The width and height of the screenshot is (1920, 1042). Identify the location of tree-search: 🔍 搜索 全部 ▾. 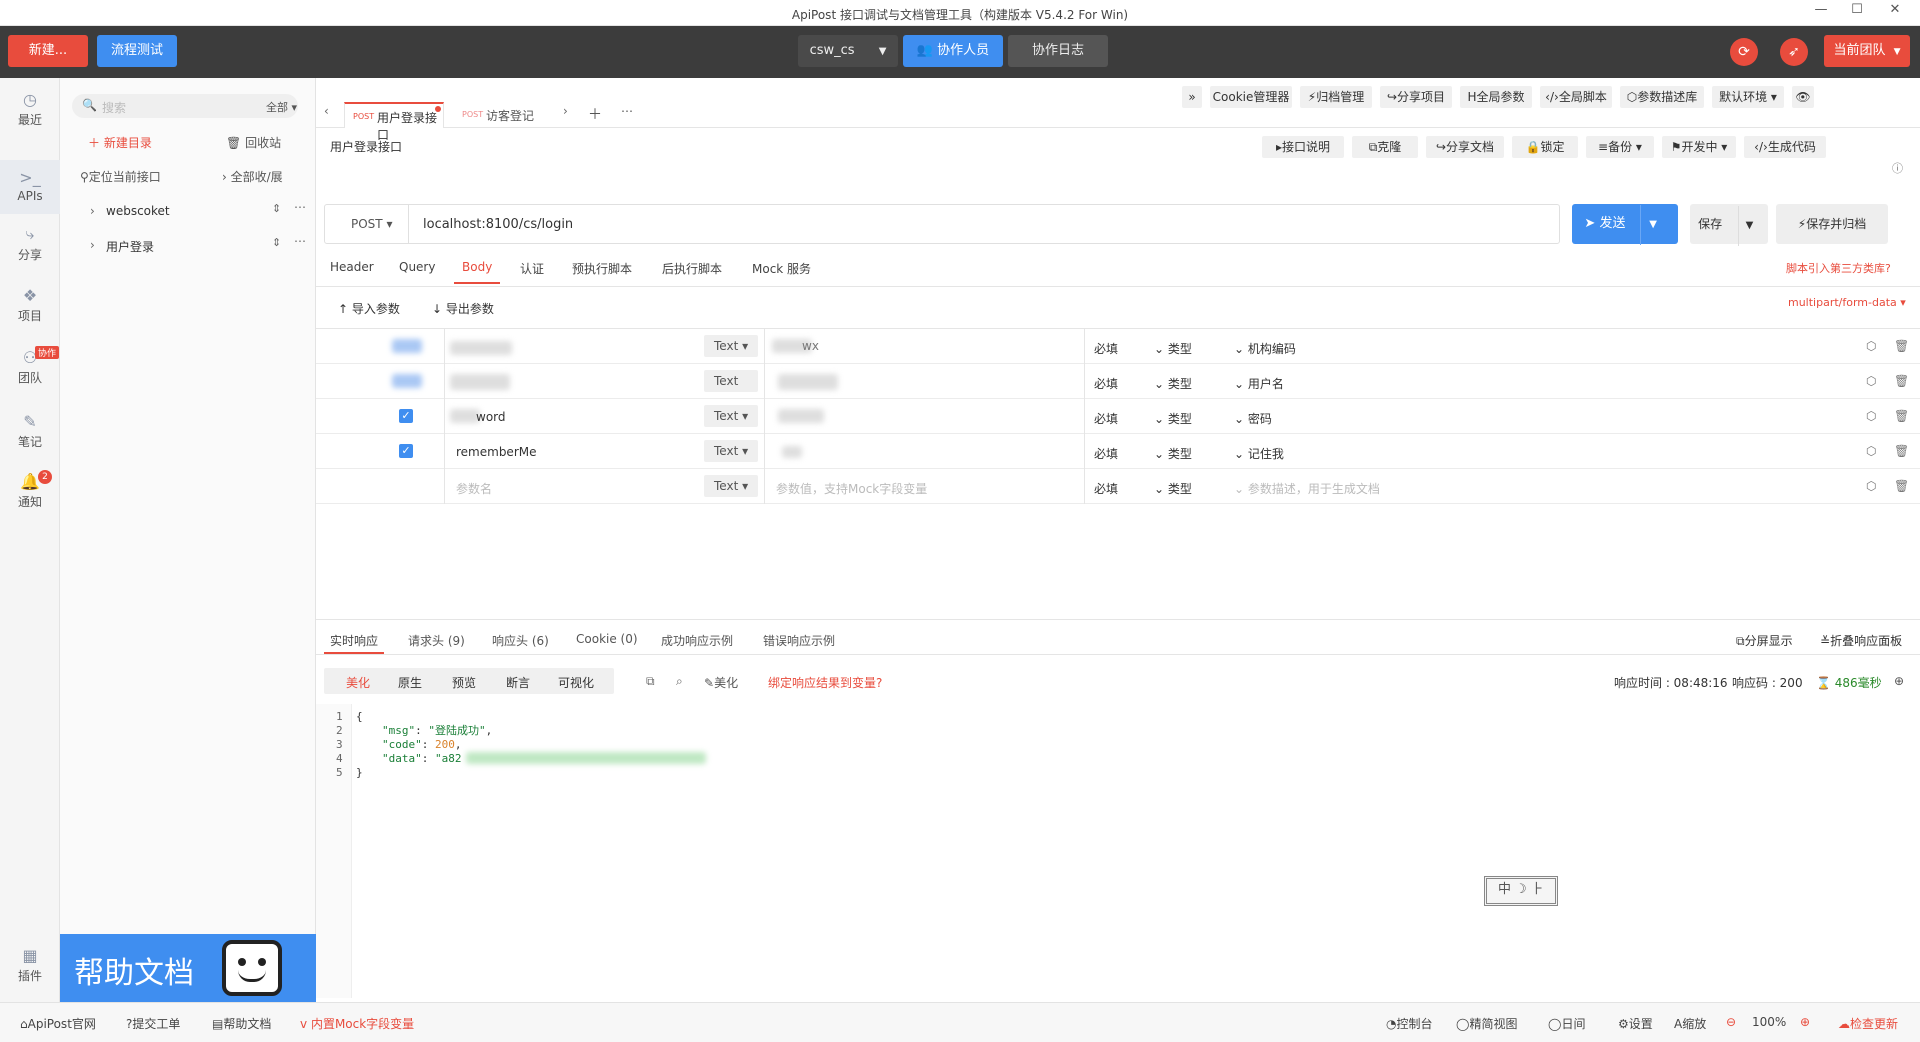
(185, 106).